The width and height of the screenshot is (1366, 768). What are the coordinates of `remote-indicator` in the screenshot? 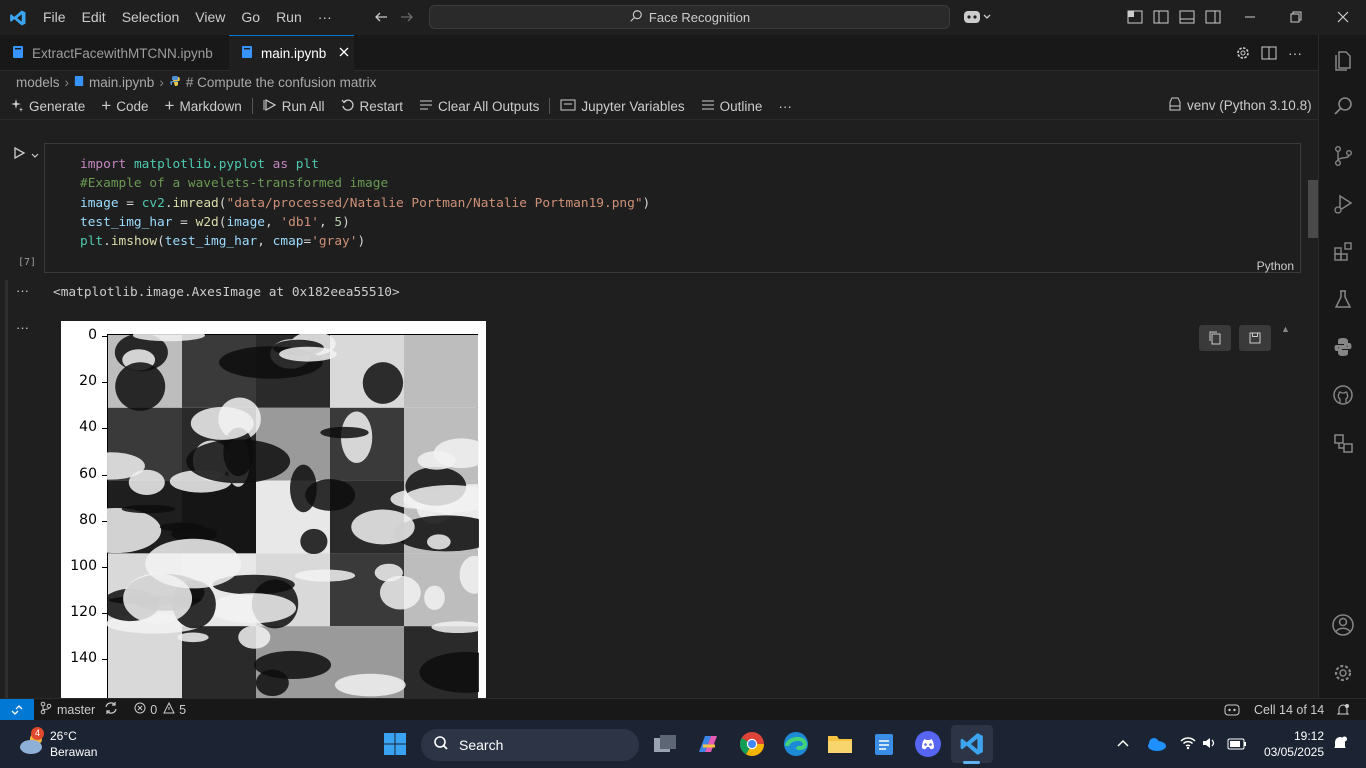 It's located at (17, 709).